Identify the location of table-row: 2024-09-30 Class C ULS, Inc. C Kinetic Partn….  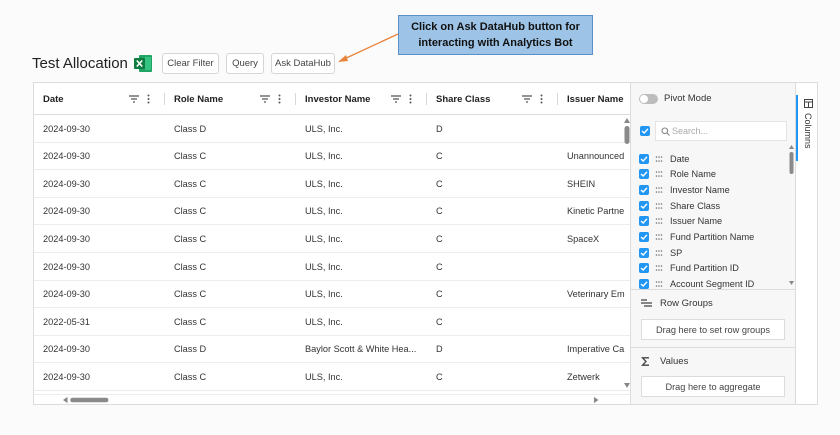
(332, 212).